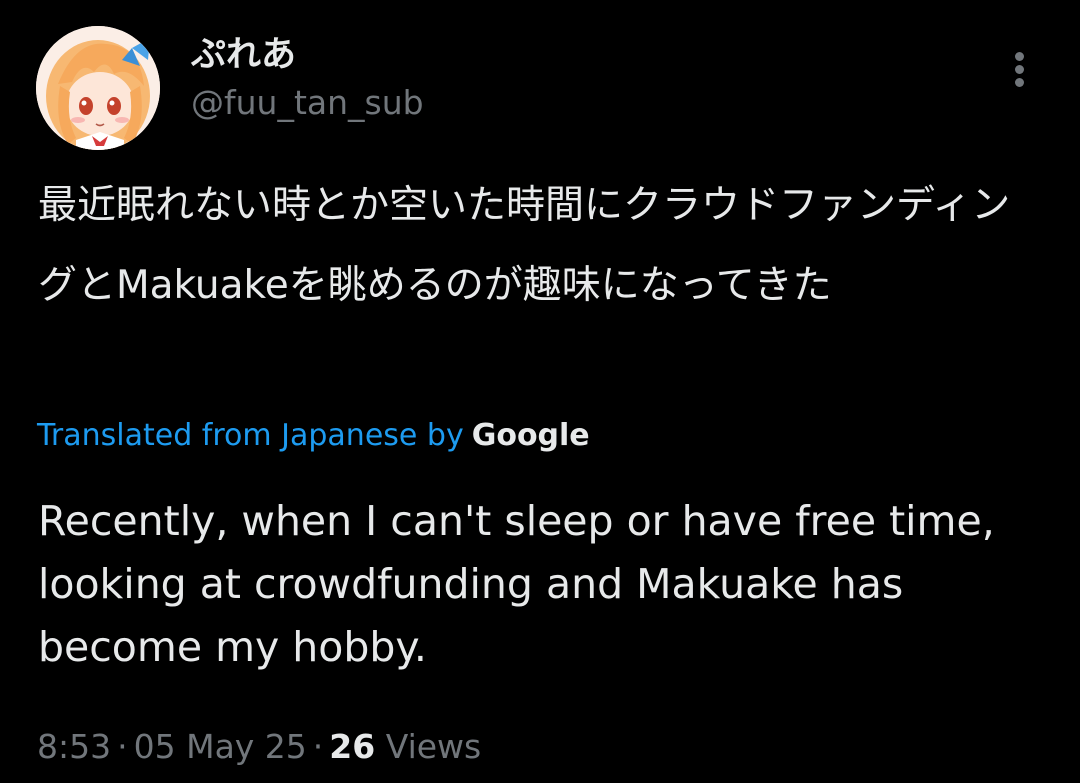  What do you see at coordinates (74, 746) in the screenshot?
I see `tweet-time: 8:53` at bounding box center [74, 746].